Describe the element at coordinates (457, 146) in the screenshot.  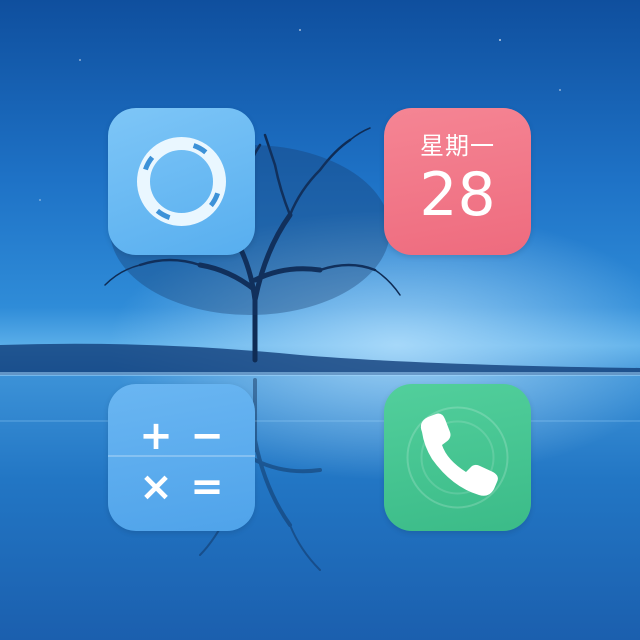
I see `calendar-weekday: 星期一` at that location.